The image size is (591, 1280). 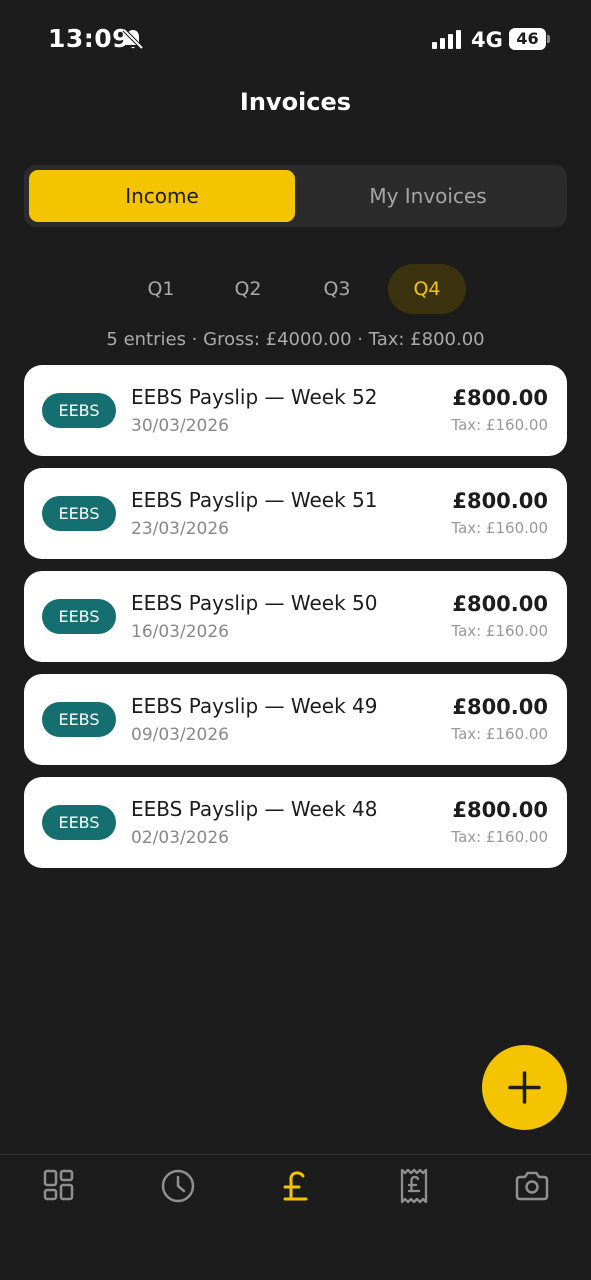 I want to click on entry-date: 23/03/2026, so click(x=180, y=529).